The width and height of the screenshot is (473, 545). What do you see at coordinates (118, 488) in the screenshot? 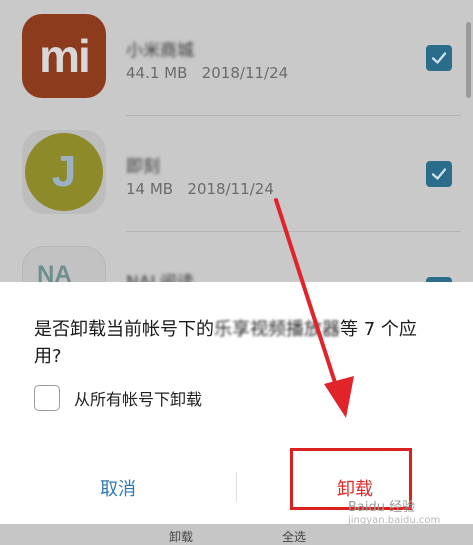
I see `cancel-button: 取消` at bounding box center [118, 488].